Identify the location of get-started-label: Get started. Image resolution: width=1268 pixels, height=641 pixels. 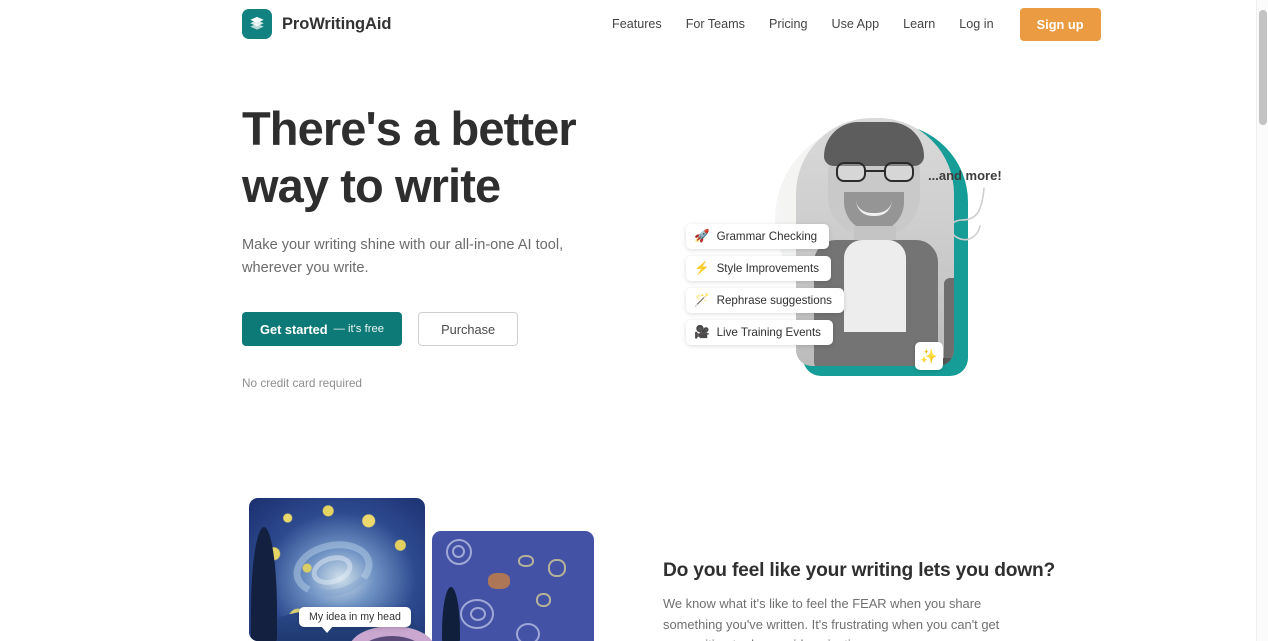
(294, 329).